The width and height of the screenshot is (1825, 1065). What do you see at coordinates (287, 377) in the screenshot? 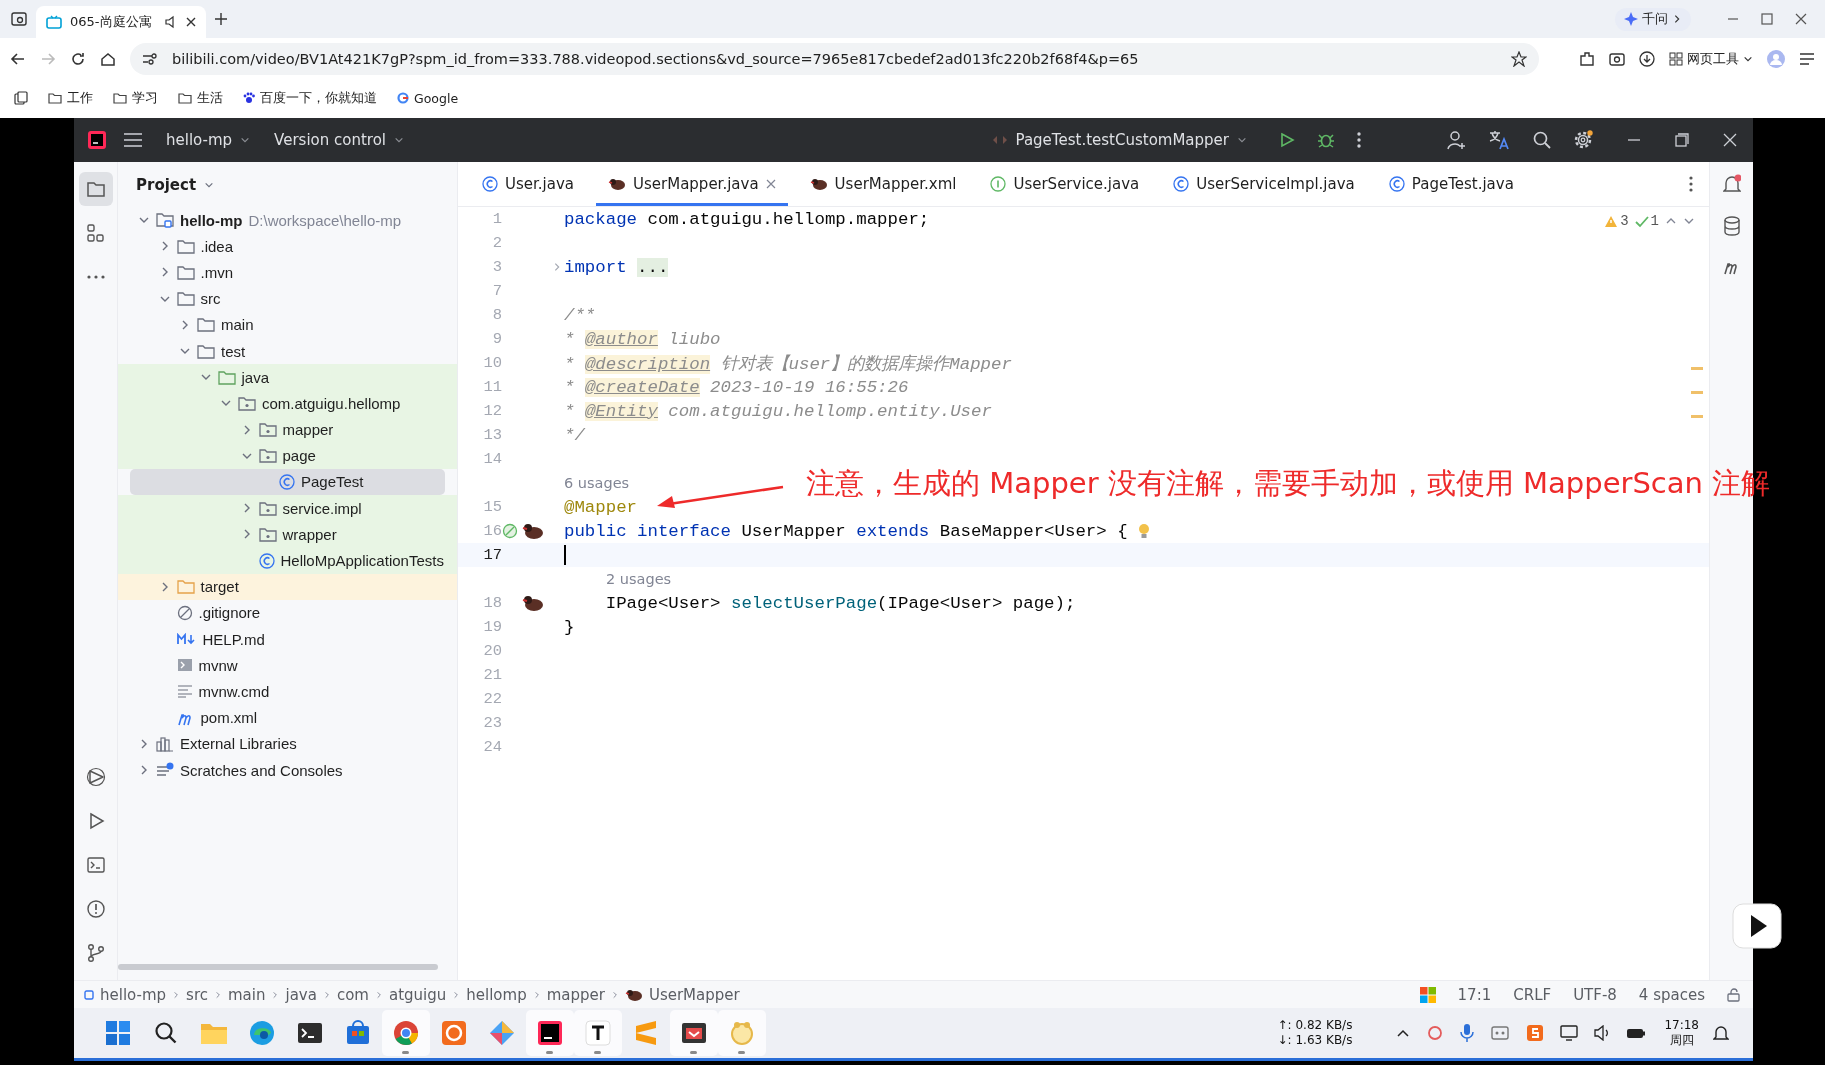
I see `tree-item: java` at bounding box center [287, 377].